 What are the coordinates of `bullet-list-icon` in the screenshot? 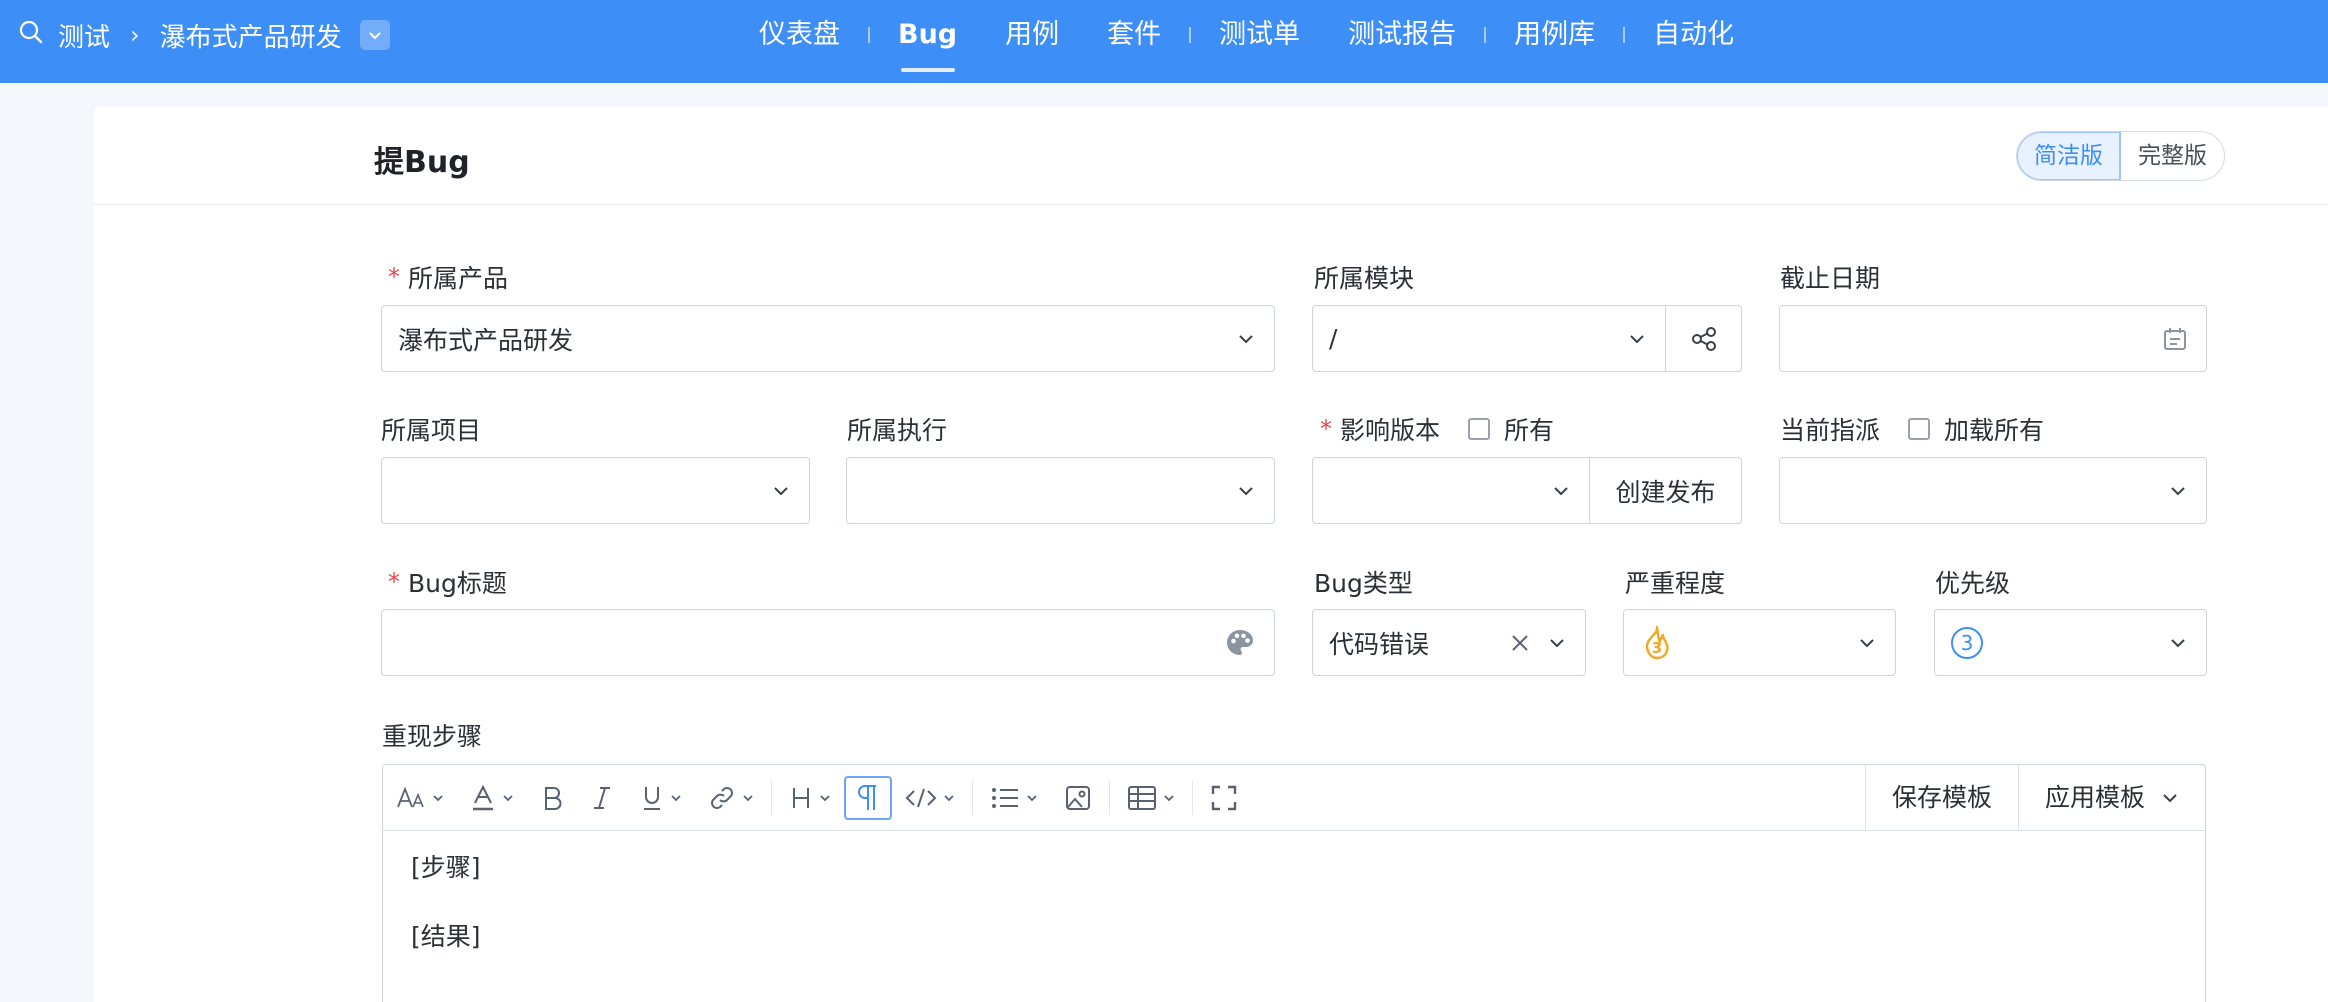 It's located at (1005, 797).